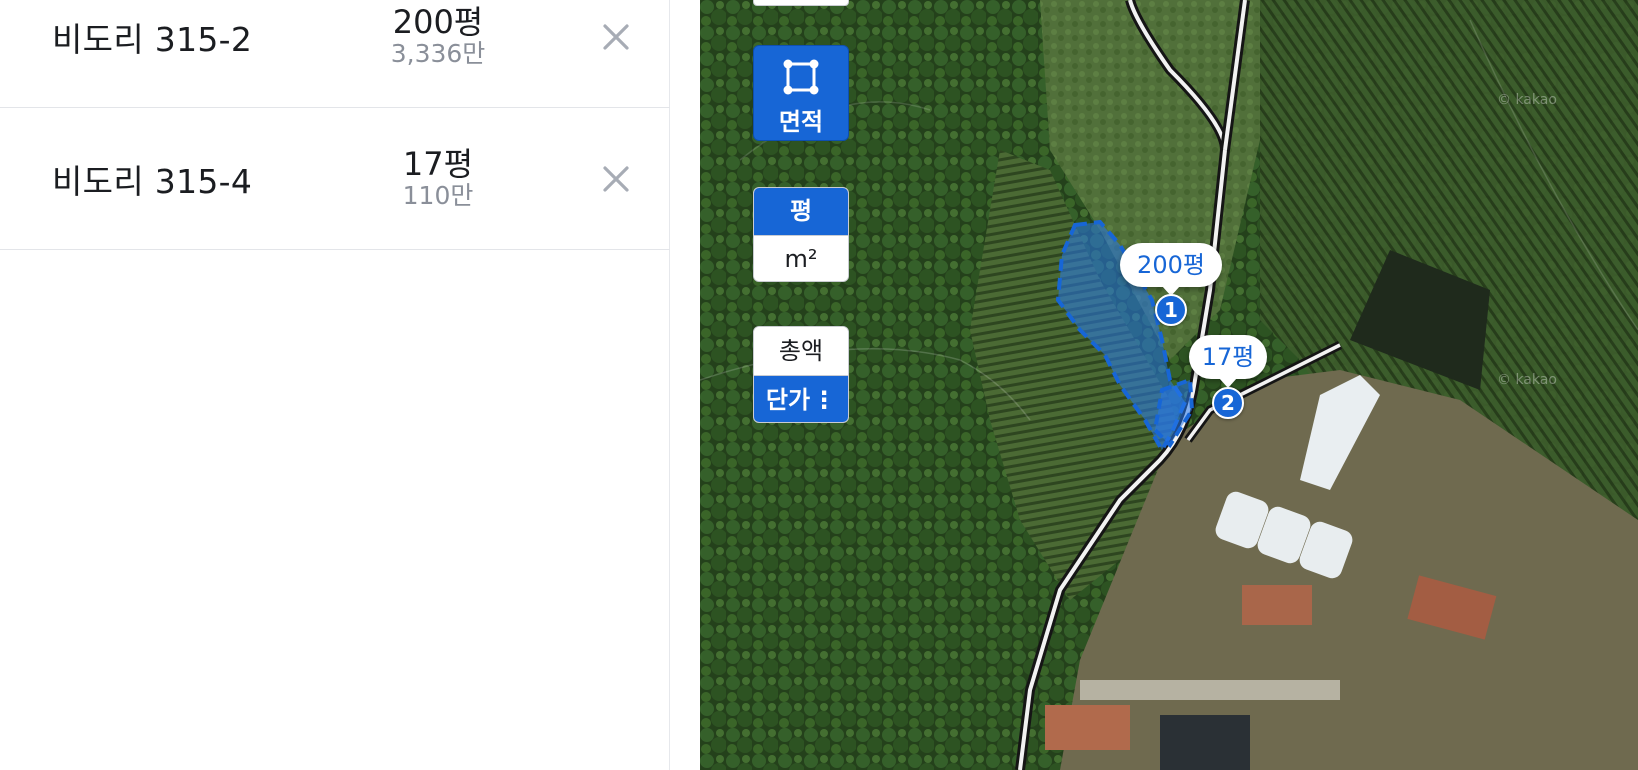 The width and height of the screenshot is (1638, 770). What do you see at coordinates (801, 211) in the screenshot?
I see `unit-pyeong-option: 평` at bounding box center [801, 211].